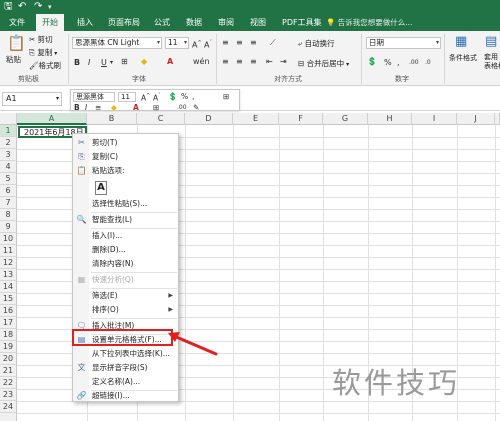 The height and width of the screenshot is (421, 500). What do you see at coordinates (8, 359) in the screenshot?
I see `row-header: 20` at bounding box center [8, 359].